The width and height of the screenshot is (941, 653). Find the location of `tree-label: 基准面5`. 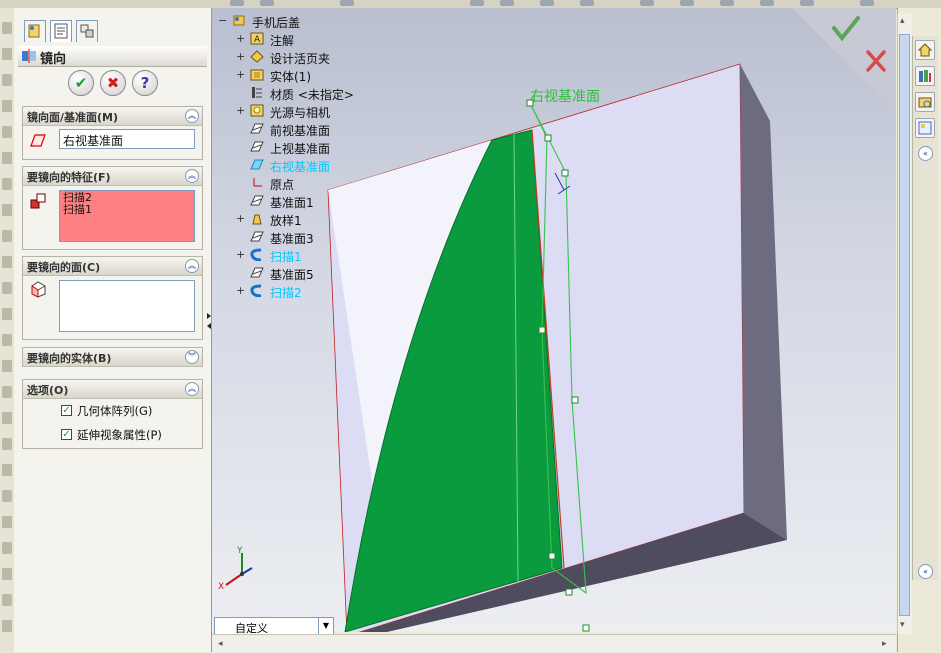

tree-label: 基准面5 is located at coordinates (292, 274).